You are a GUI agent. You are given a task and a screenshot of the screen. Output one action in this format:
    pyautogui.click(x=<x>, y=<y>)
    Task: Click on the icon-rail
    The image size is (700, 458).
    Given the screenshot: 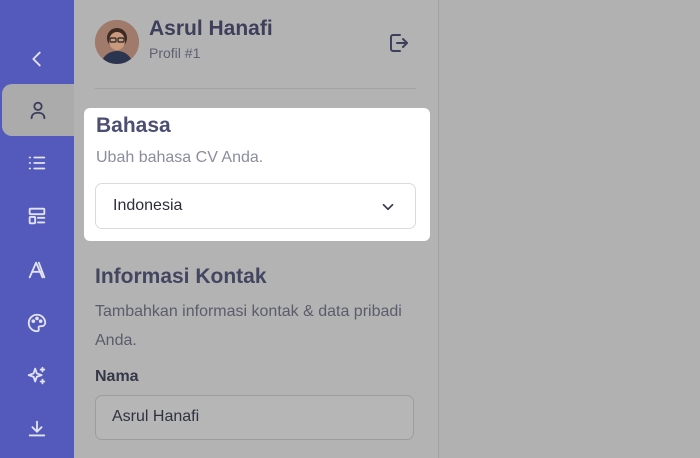 What is the action you would take?
    pyautogui.click(x=37, y=229)
    